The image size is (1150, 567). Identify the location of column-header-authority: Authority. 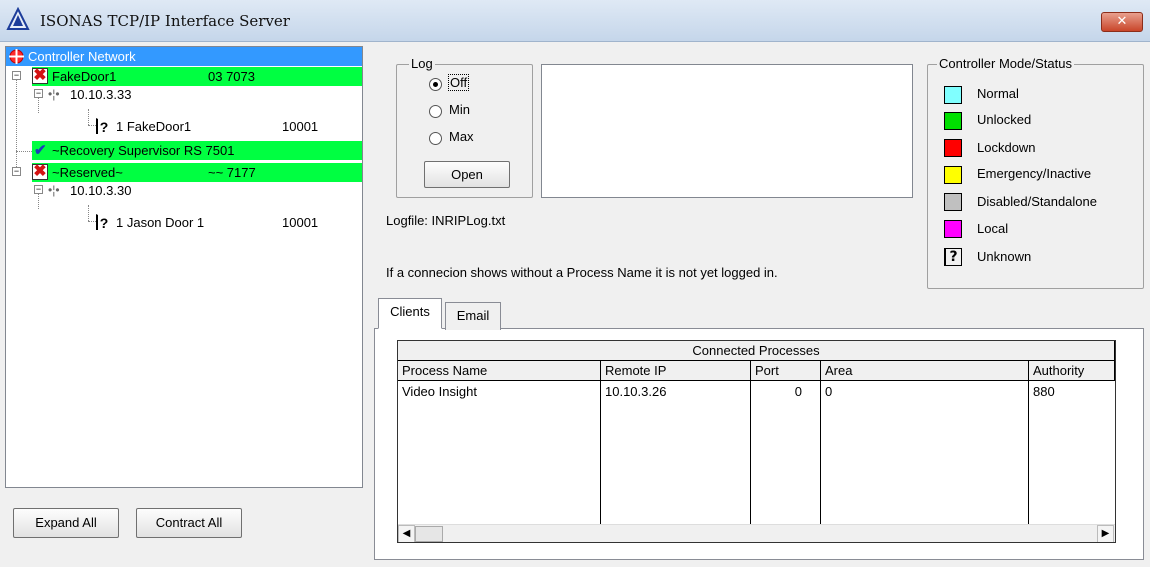
(1072, 371).